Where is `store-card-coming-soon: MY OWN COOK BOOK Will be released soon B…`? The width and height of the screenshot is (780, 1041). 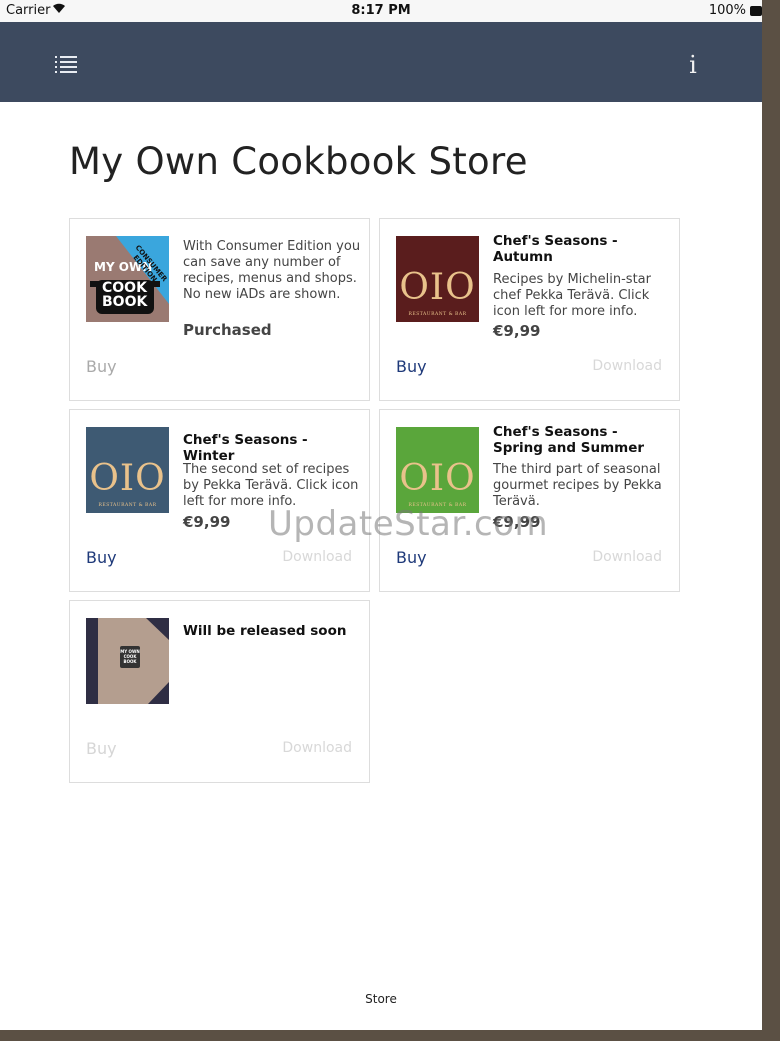 store-card-coming-soon: MY OWN COOK BOOK Will be released soon B… is located at coordinates (219, 691).